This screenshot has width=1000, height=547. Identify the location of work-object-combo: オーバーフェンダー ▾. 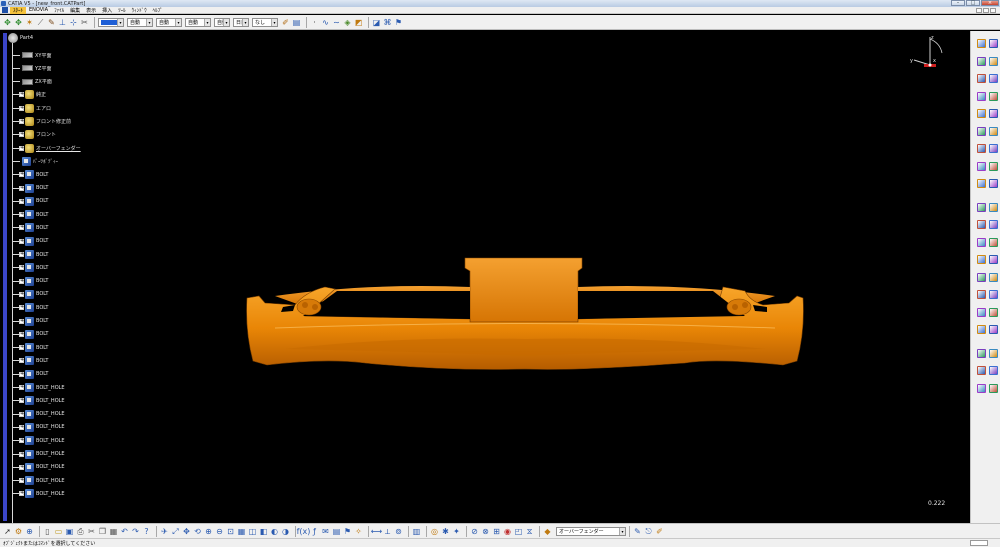
(591, 531).